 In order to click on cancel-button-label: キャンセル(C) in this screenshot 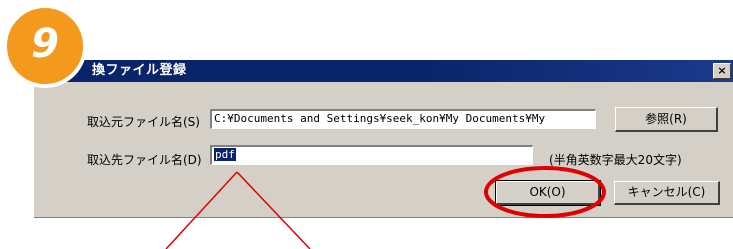, I will do `click(666, 192)`.